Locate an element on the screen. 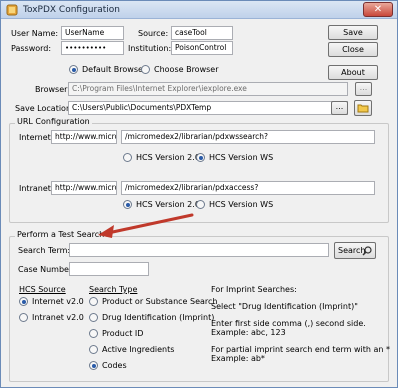 The width and height of the screenshot is (398, 388). internet-hcs20-label: HCS Version 2.0 is located at coordinates (168, 157).